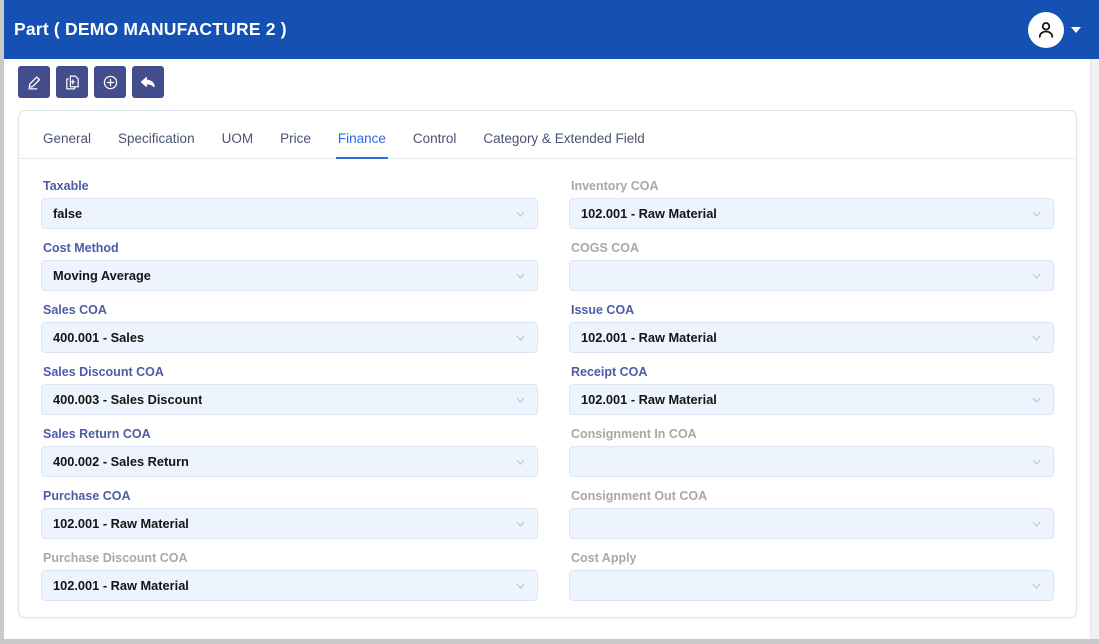 The width and height of the screenshot is (1099, 644). What do you see at coordinates (97, 434) in the screenshot?
I see `label-sales-return-coa: Sales Return COA` at bounding box center [97, 434].